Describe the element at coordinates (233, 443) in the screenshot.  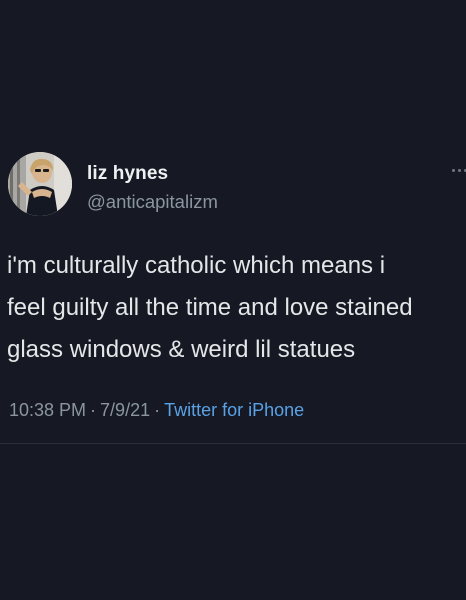
I see `divider` at that location.